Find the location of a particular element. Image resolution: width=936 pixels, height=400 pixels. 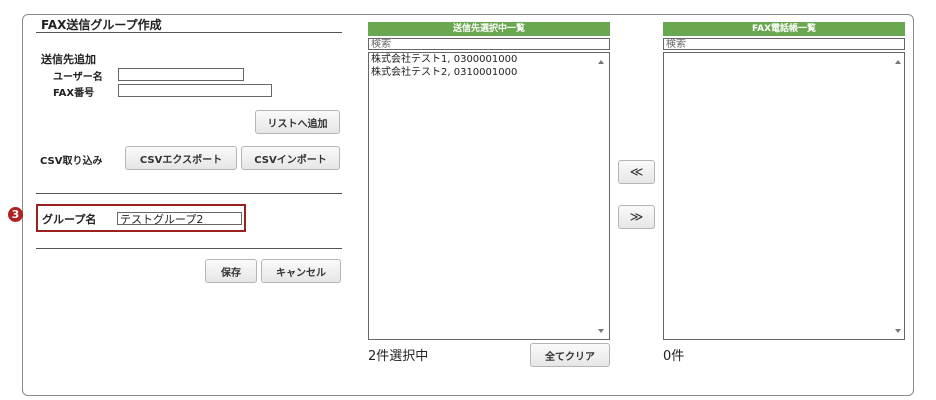

form-title: FAX送信グループ作成 is located at coordinates (101, 25).